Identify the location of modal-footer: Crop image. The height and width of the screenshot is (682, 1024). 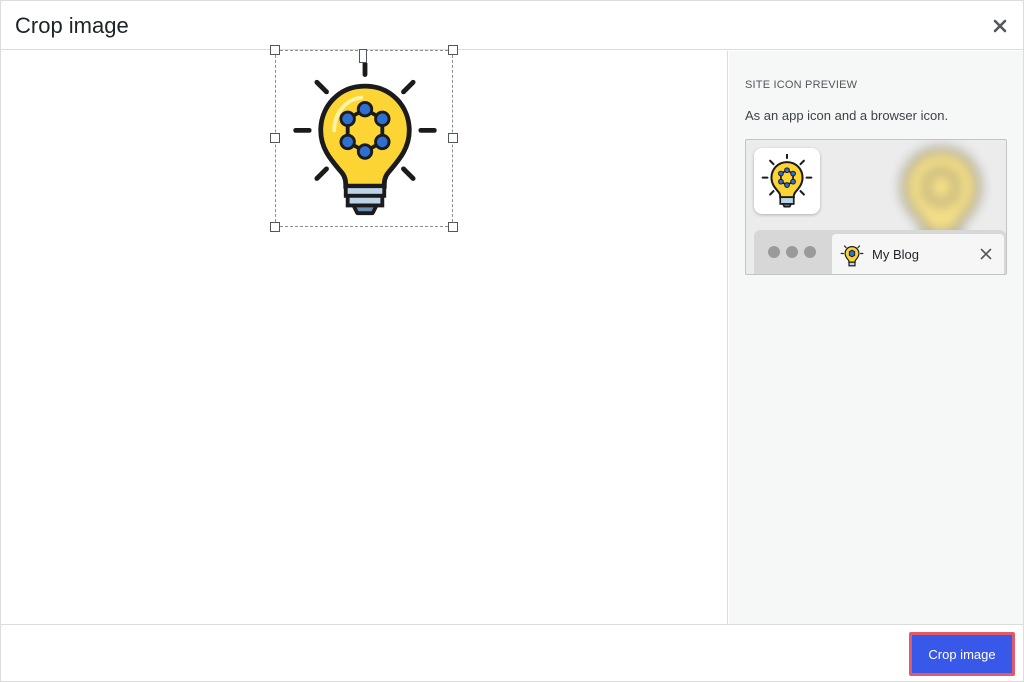
(512, 652).